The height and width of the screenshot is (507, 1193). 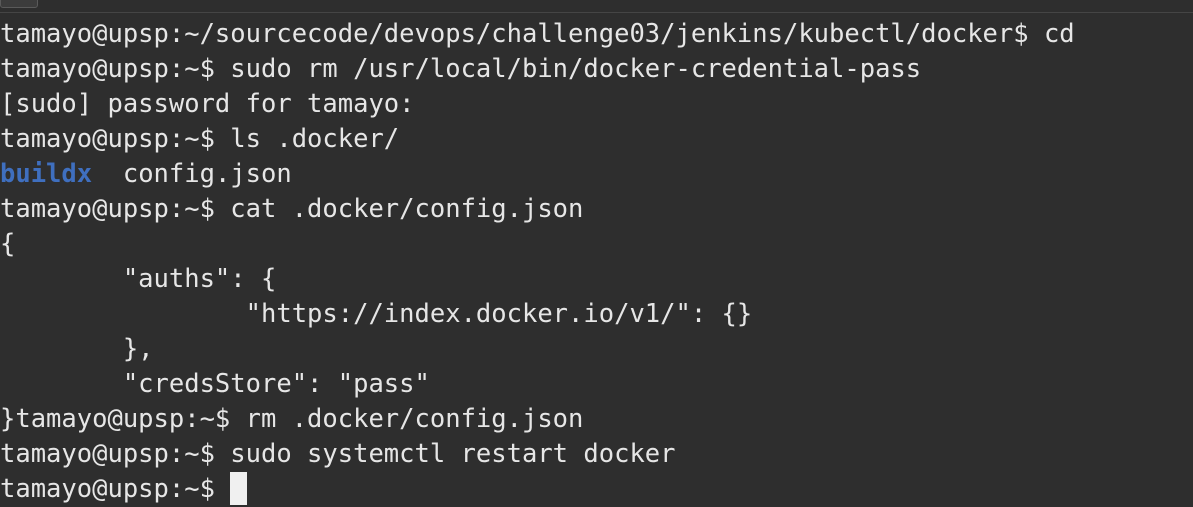 What do you see at coordinates (239, 488) in the screenshot?
I see `text-cursor` at bounding box center [239, 488].